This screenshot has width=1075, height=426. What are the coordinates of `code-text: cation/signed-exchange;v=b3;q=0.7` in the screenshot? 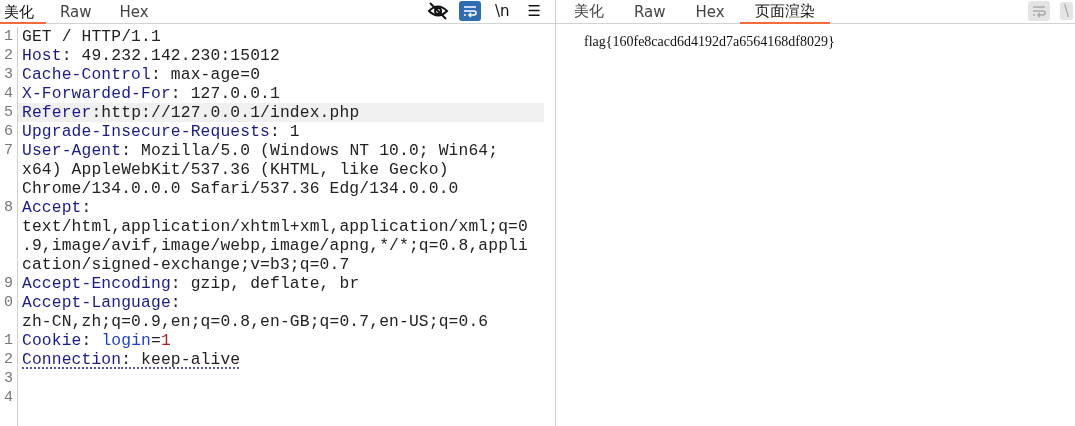 It's located at (186, 264).